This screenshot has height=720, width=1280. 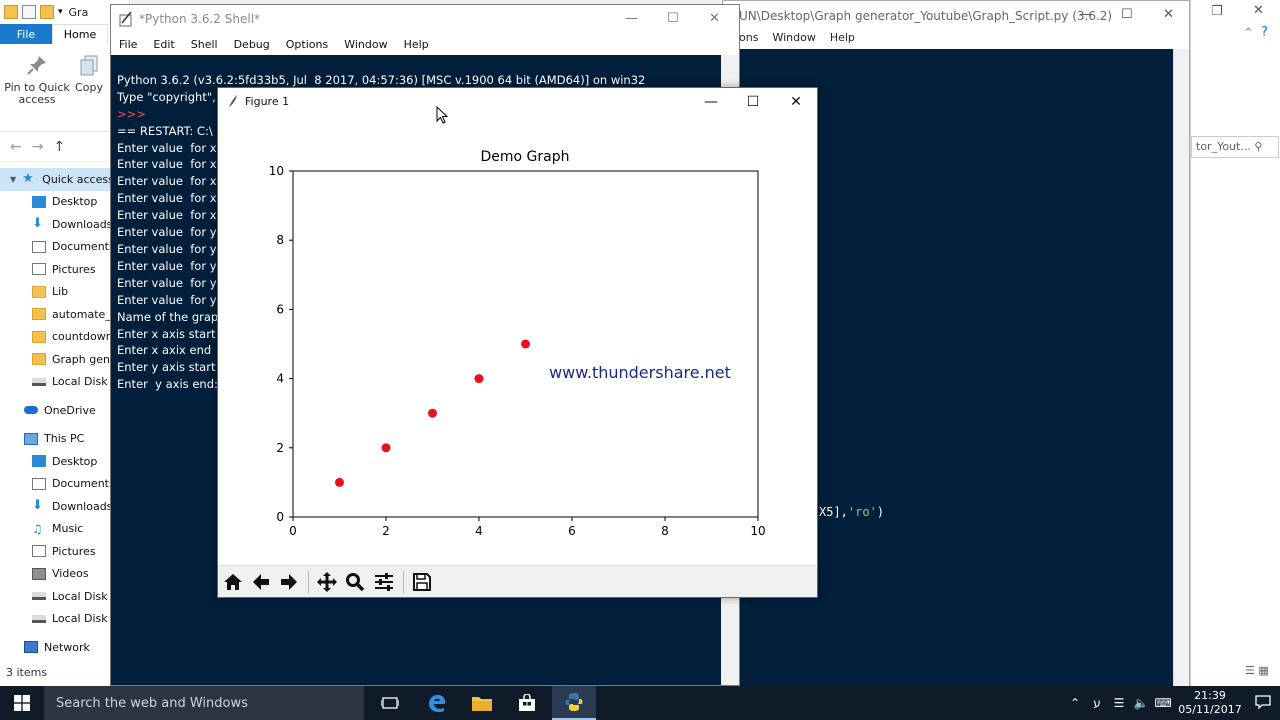 What do you see at coordinates (1217, 11) in the screenshot?
I see `restore-icon: ❐` at bounding box center [1217, 11].